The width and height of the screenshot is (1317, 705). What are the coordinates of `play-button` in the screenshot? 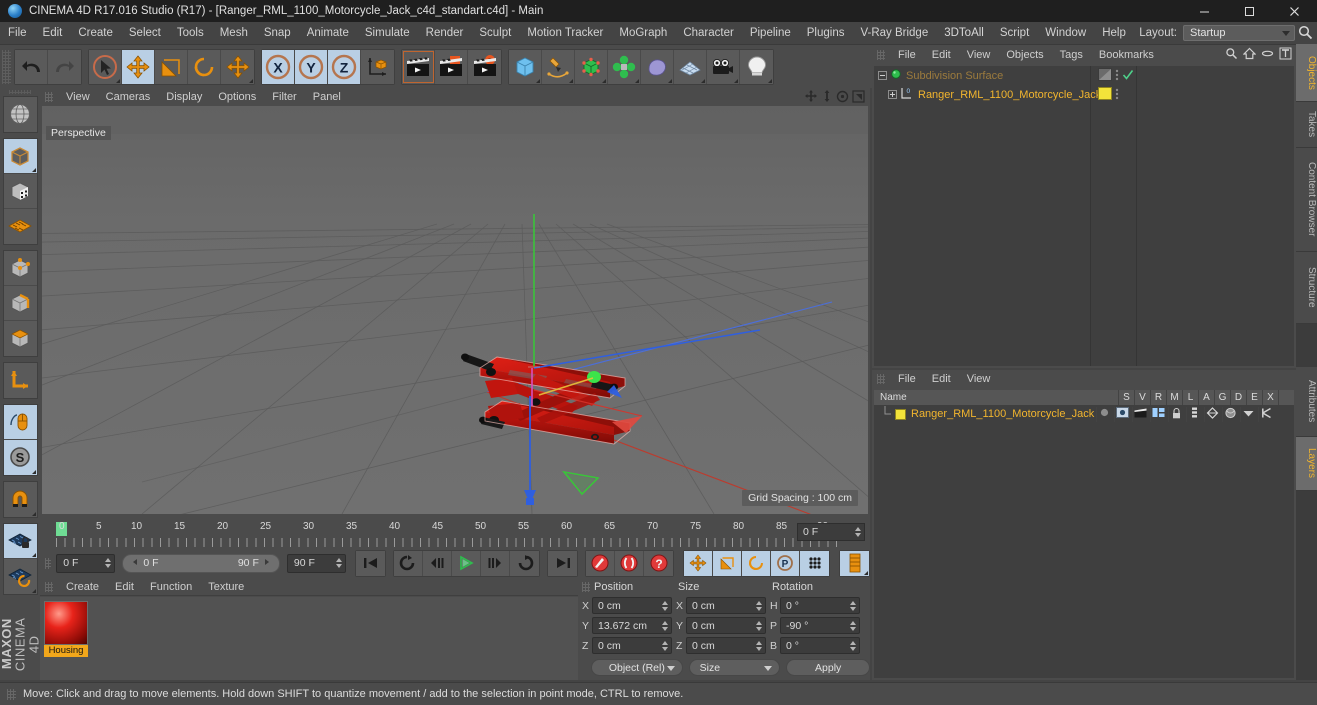 It's located at (467, 563).